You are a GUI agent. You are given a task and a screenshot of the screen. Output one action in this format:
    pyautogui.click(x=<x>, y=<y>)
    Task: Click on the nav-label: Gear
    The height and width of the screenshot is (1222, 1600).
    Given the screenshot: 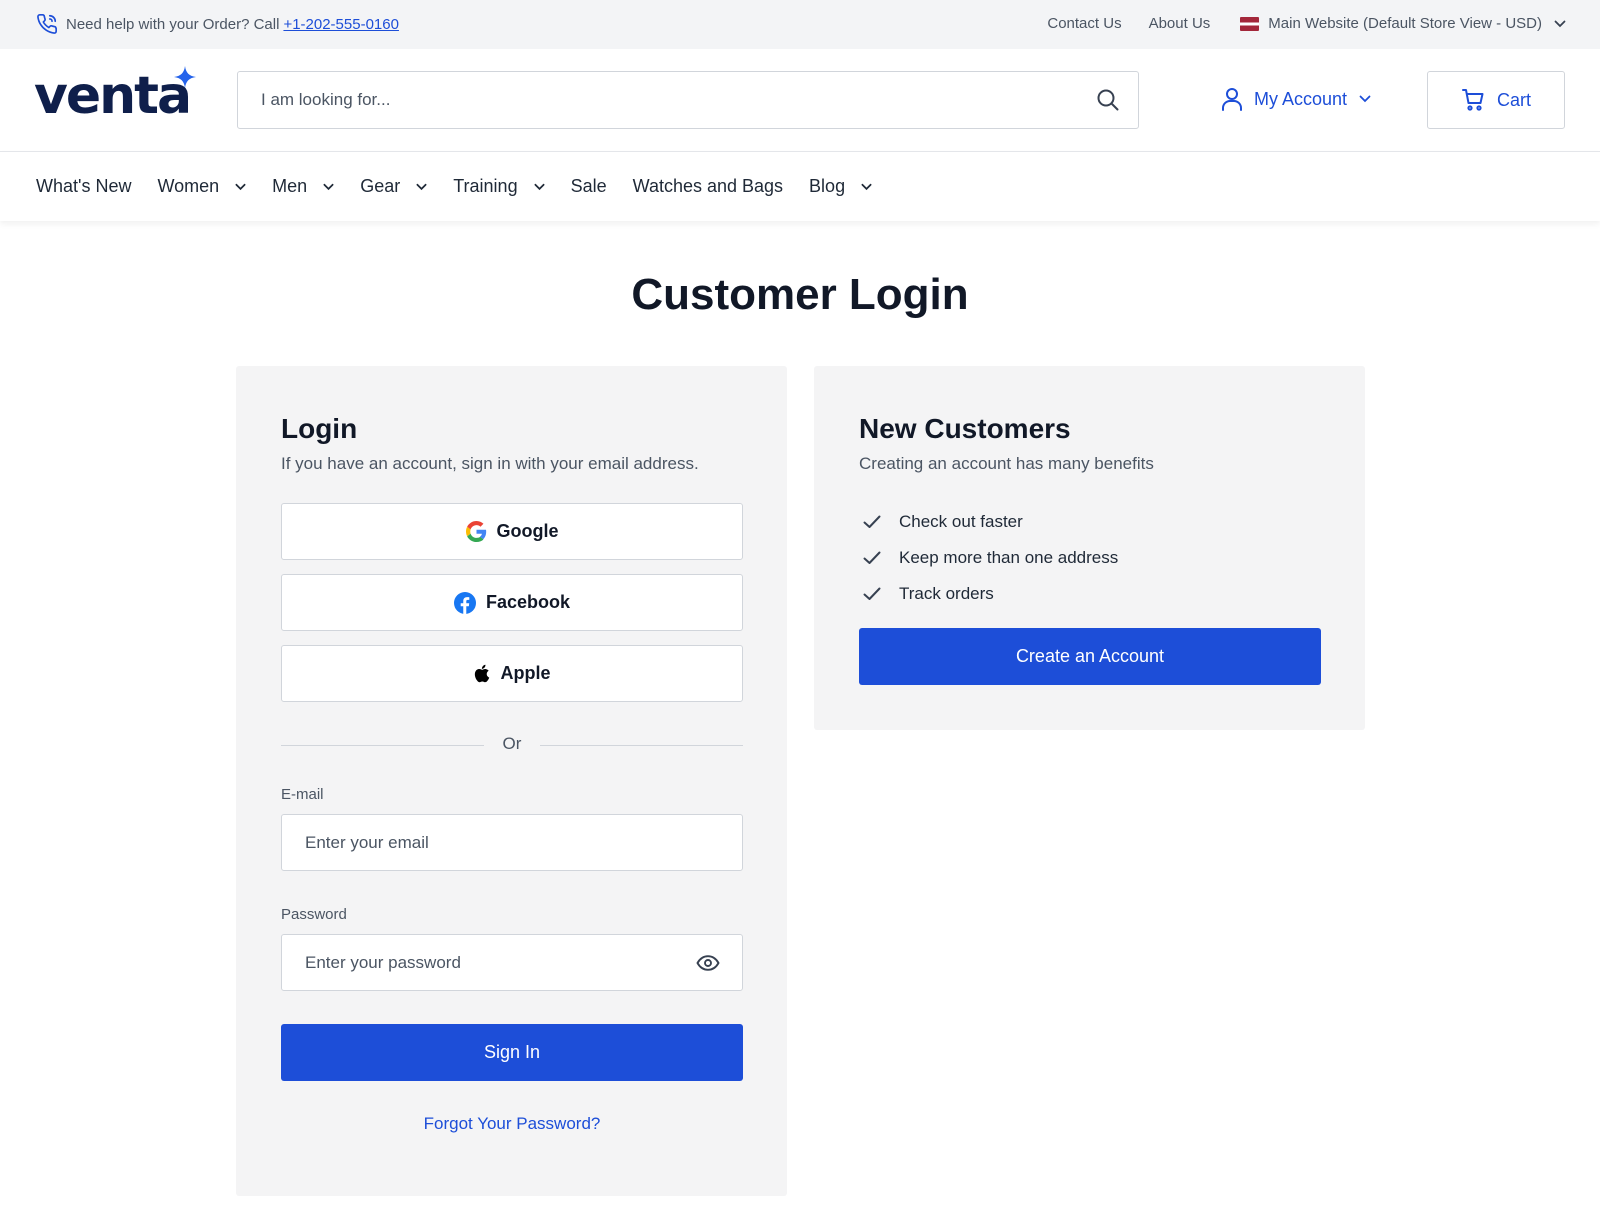 What is the action you would take?
    pyautogui.click(x=380, y=186)
    